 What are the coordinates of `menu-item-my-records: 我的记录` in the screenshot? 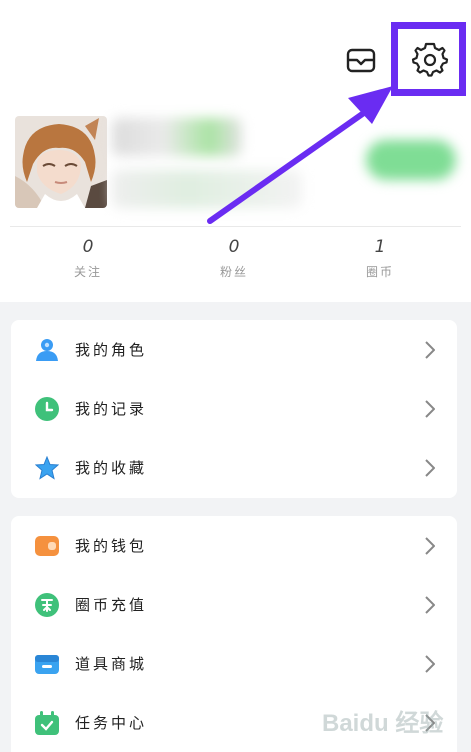 It's located at (234, 408).